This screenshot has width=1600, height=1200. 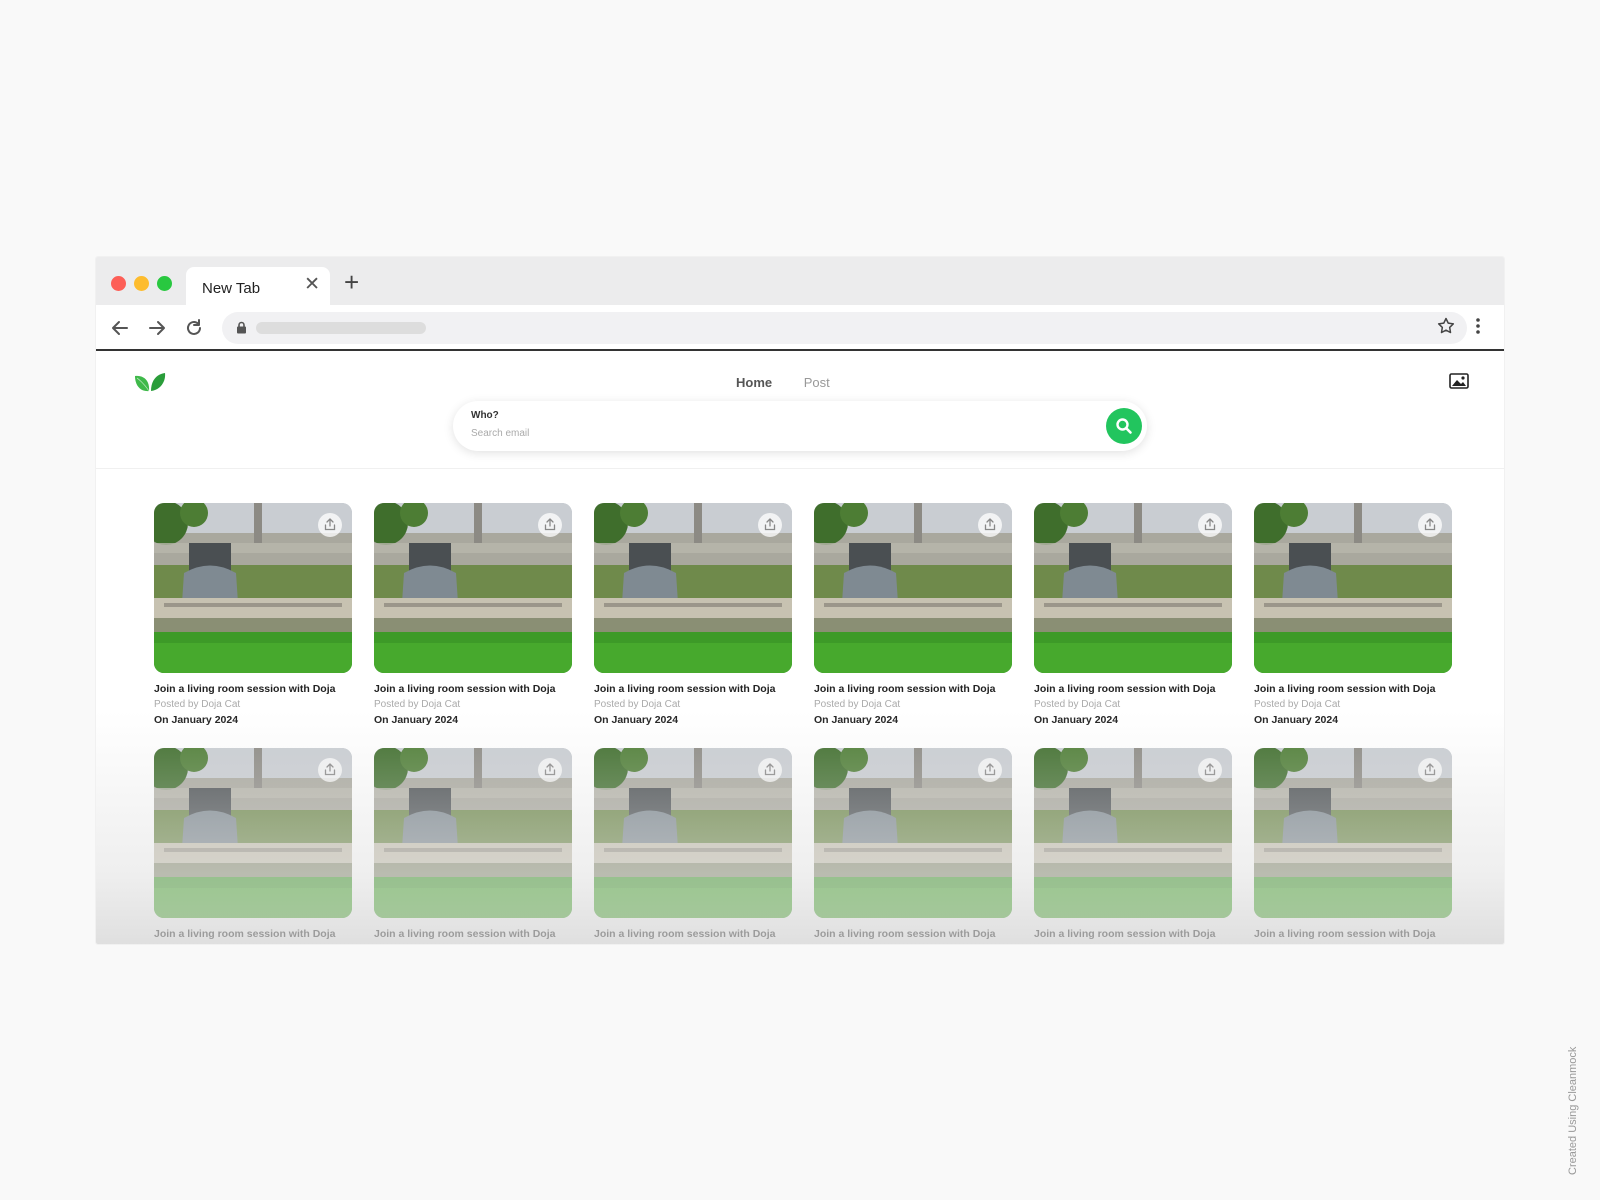 I want to click on tab-title: New Tab, so click(x=231, y=288).